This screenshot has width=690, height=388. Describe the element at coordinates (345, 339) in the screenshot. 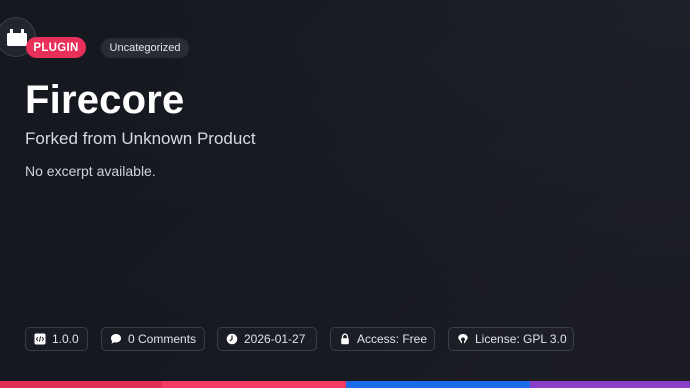

I see `lock-icon` at that location.